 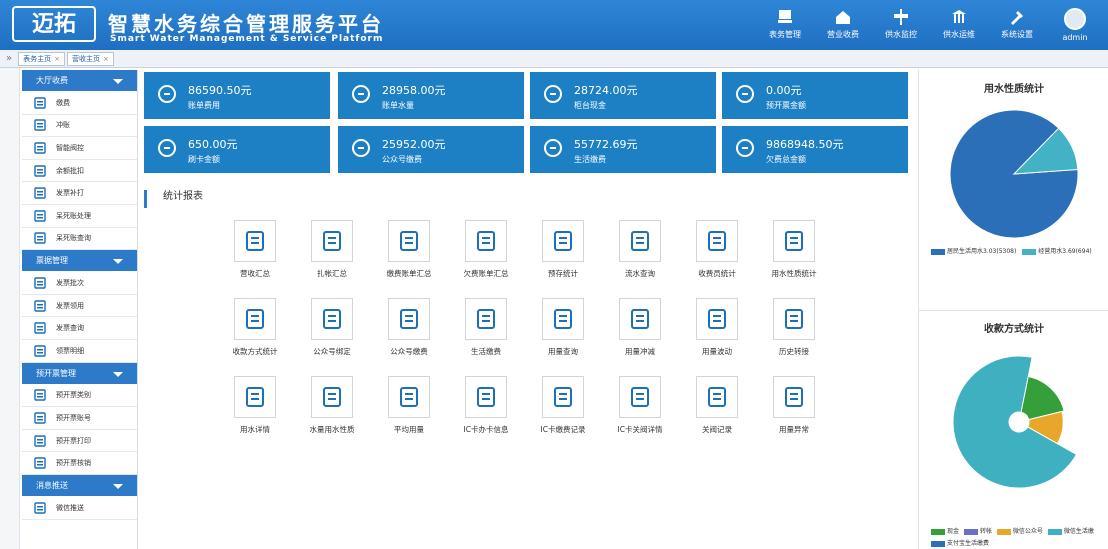 I want to click on sidebar-item: 呆死账查询, so click(x=79, y=239).